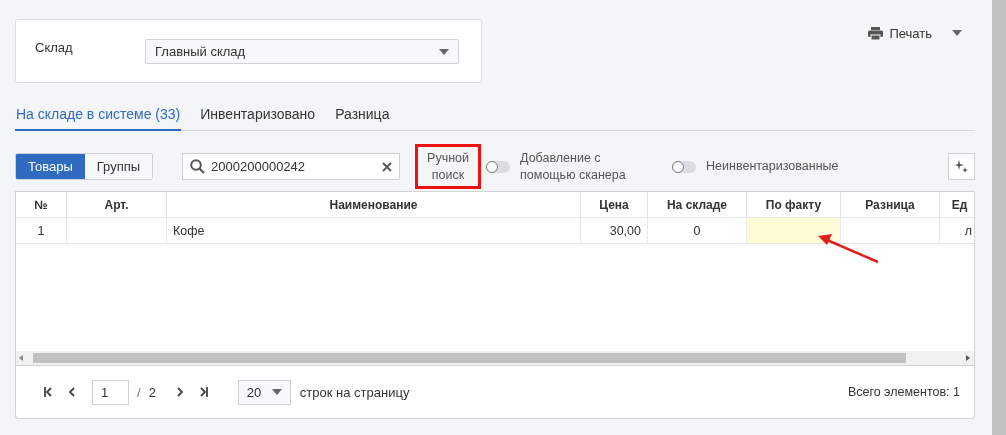 This screenshot has width=1006, height=435. Describe the element at coordinates (264, 392) in the screenshot. I see `page-size-select: 20` at that location.